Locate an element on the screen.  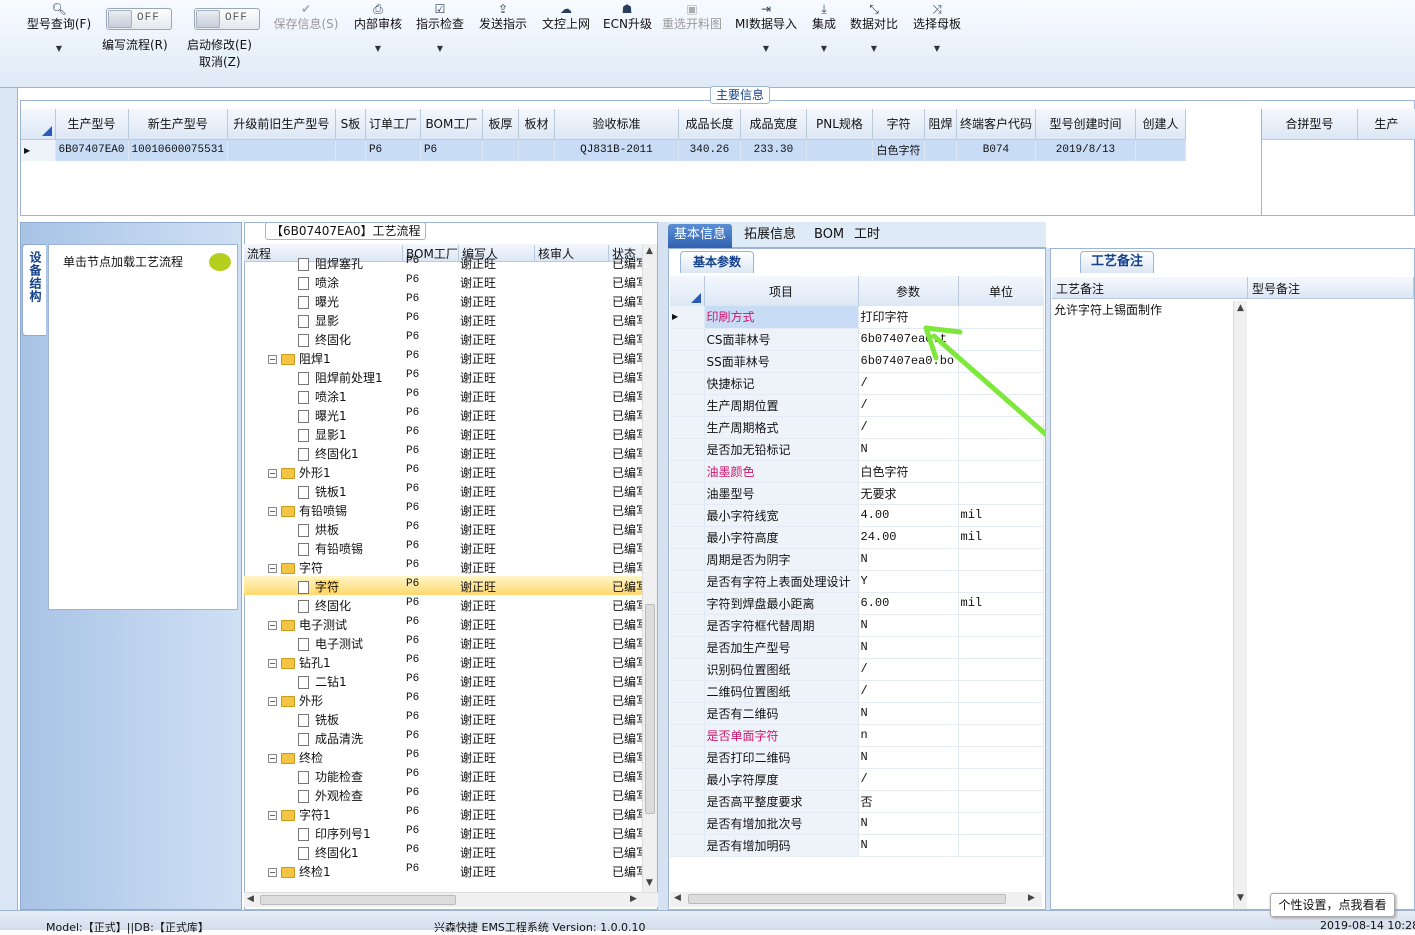
tab-work-hours: 工时 is located at coordinates (867, 236).